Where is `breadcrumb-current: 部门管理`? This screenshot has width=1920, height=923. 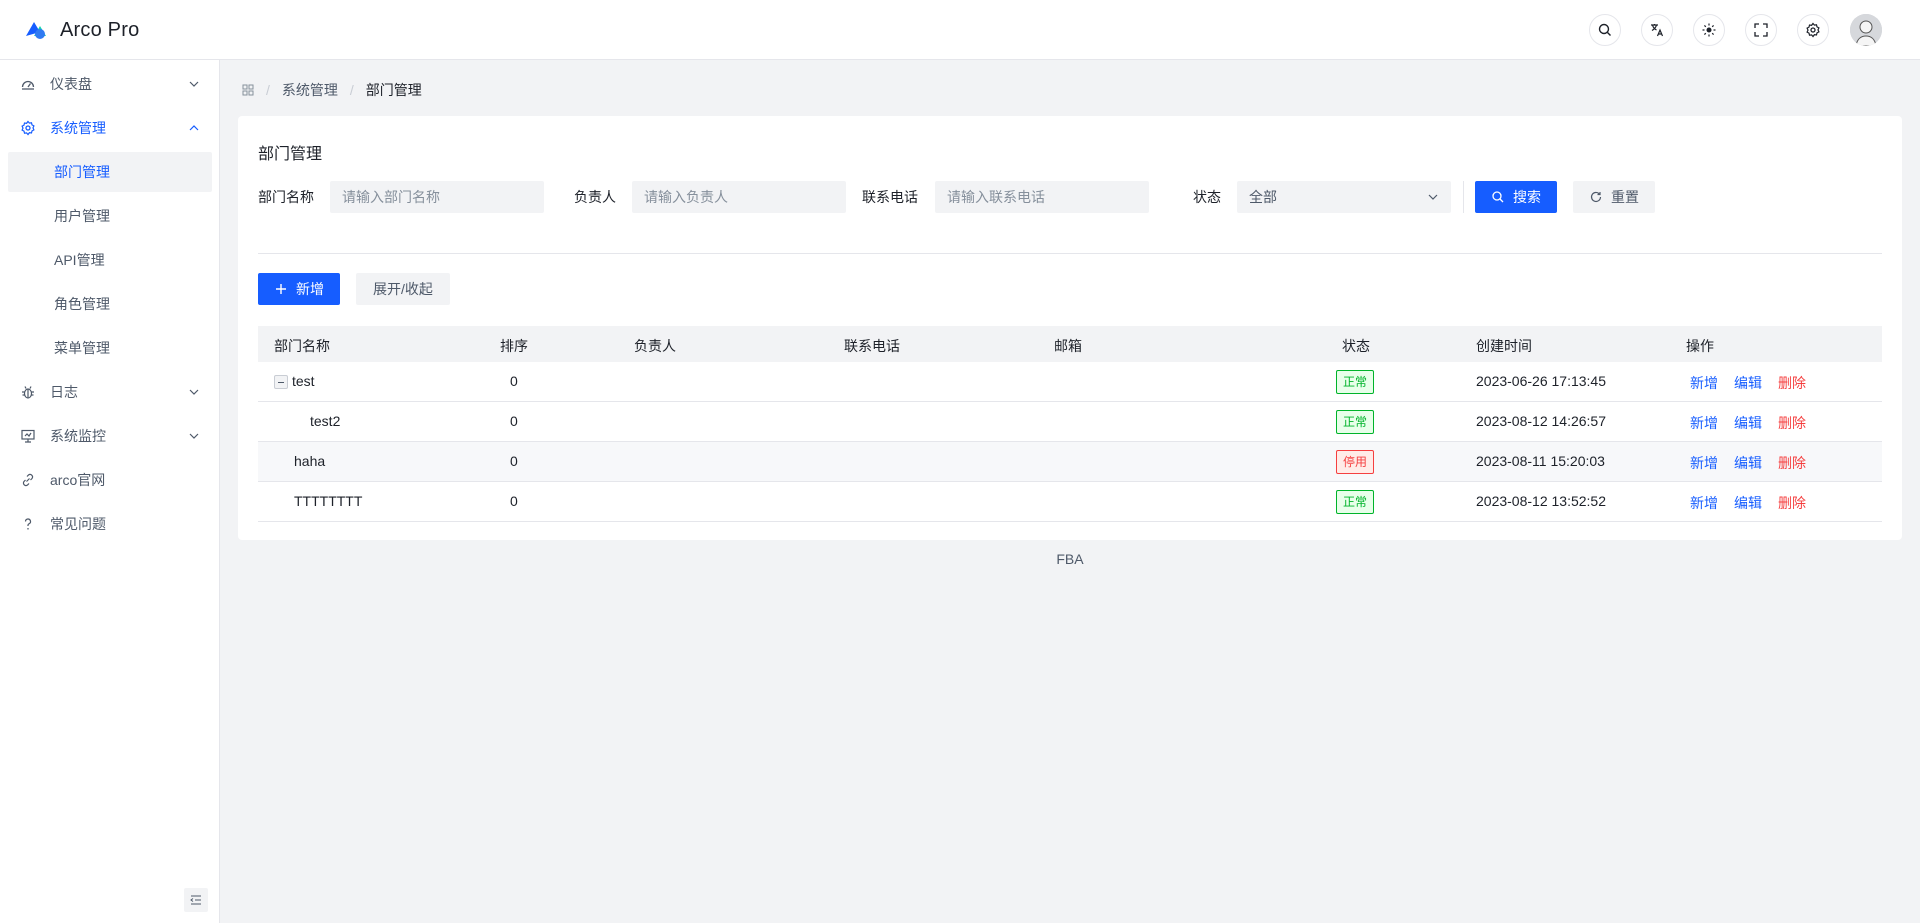 breadcrumb-current: 部门管理 is located at coordinates (393, 90).